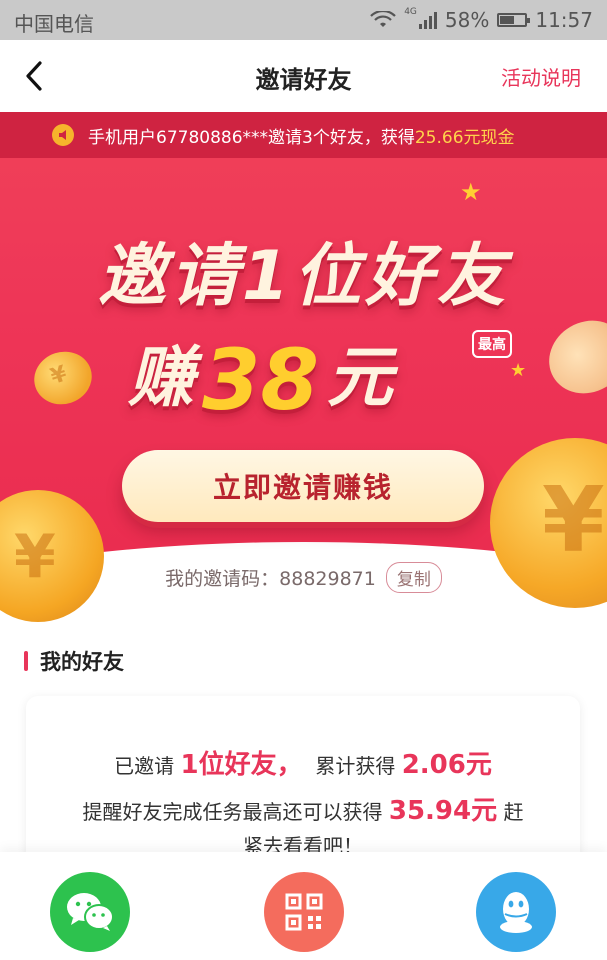 This screenshot has height=960, width=607. Describe the element at coordinates (303, 276) in the screenshot. I see `hero-headline: 邀请1位好友` at that location.